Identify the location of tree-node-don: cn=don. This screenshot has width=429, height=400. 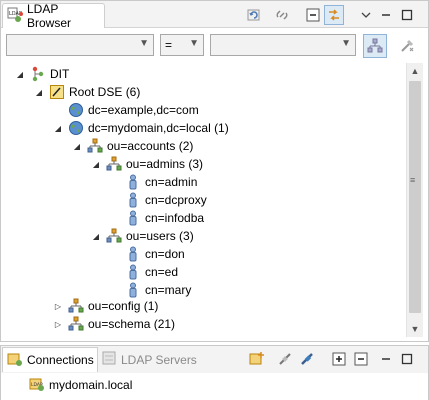
(147, 254).